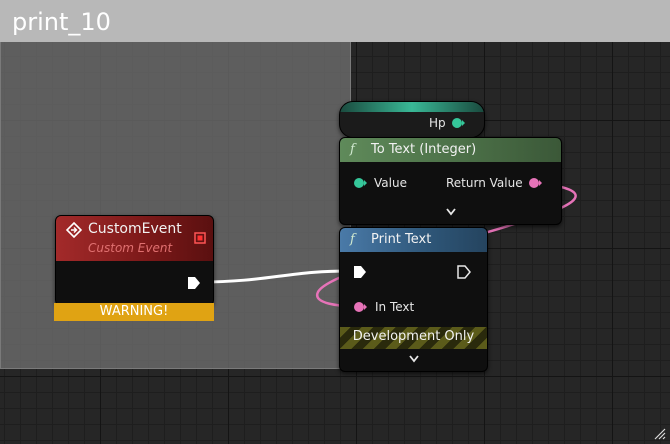 This screenshot has width=670, height=444. What do you see at coordinates (412, 107) in the screenshot?
I see `variable-node-glow` at bounding box center [412, 107].